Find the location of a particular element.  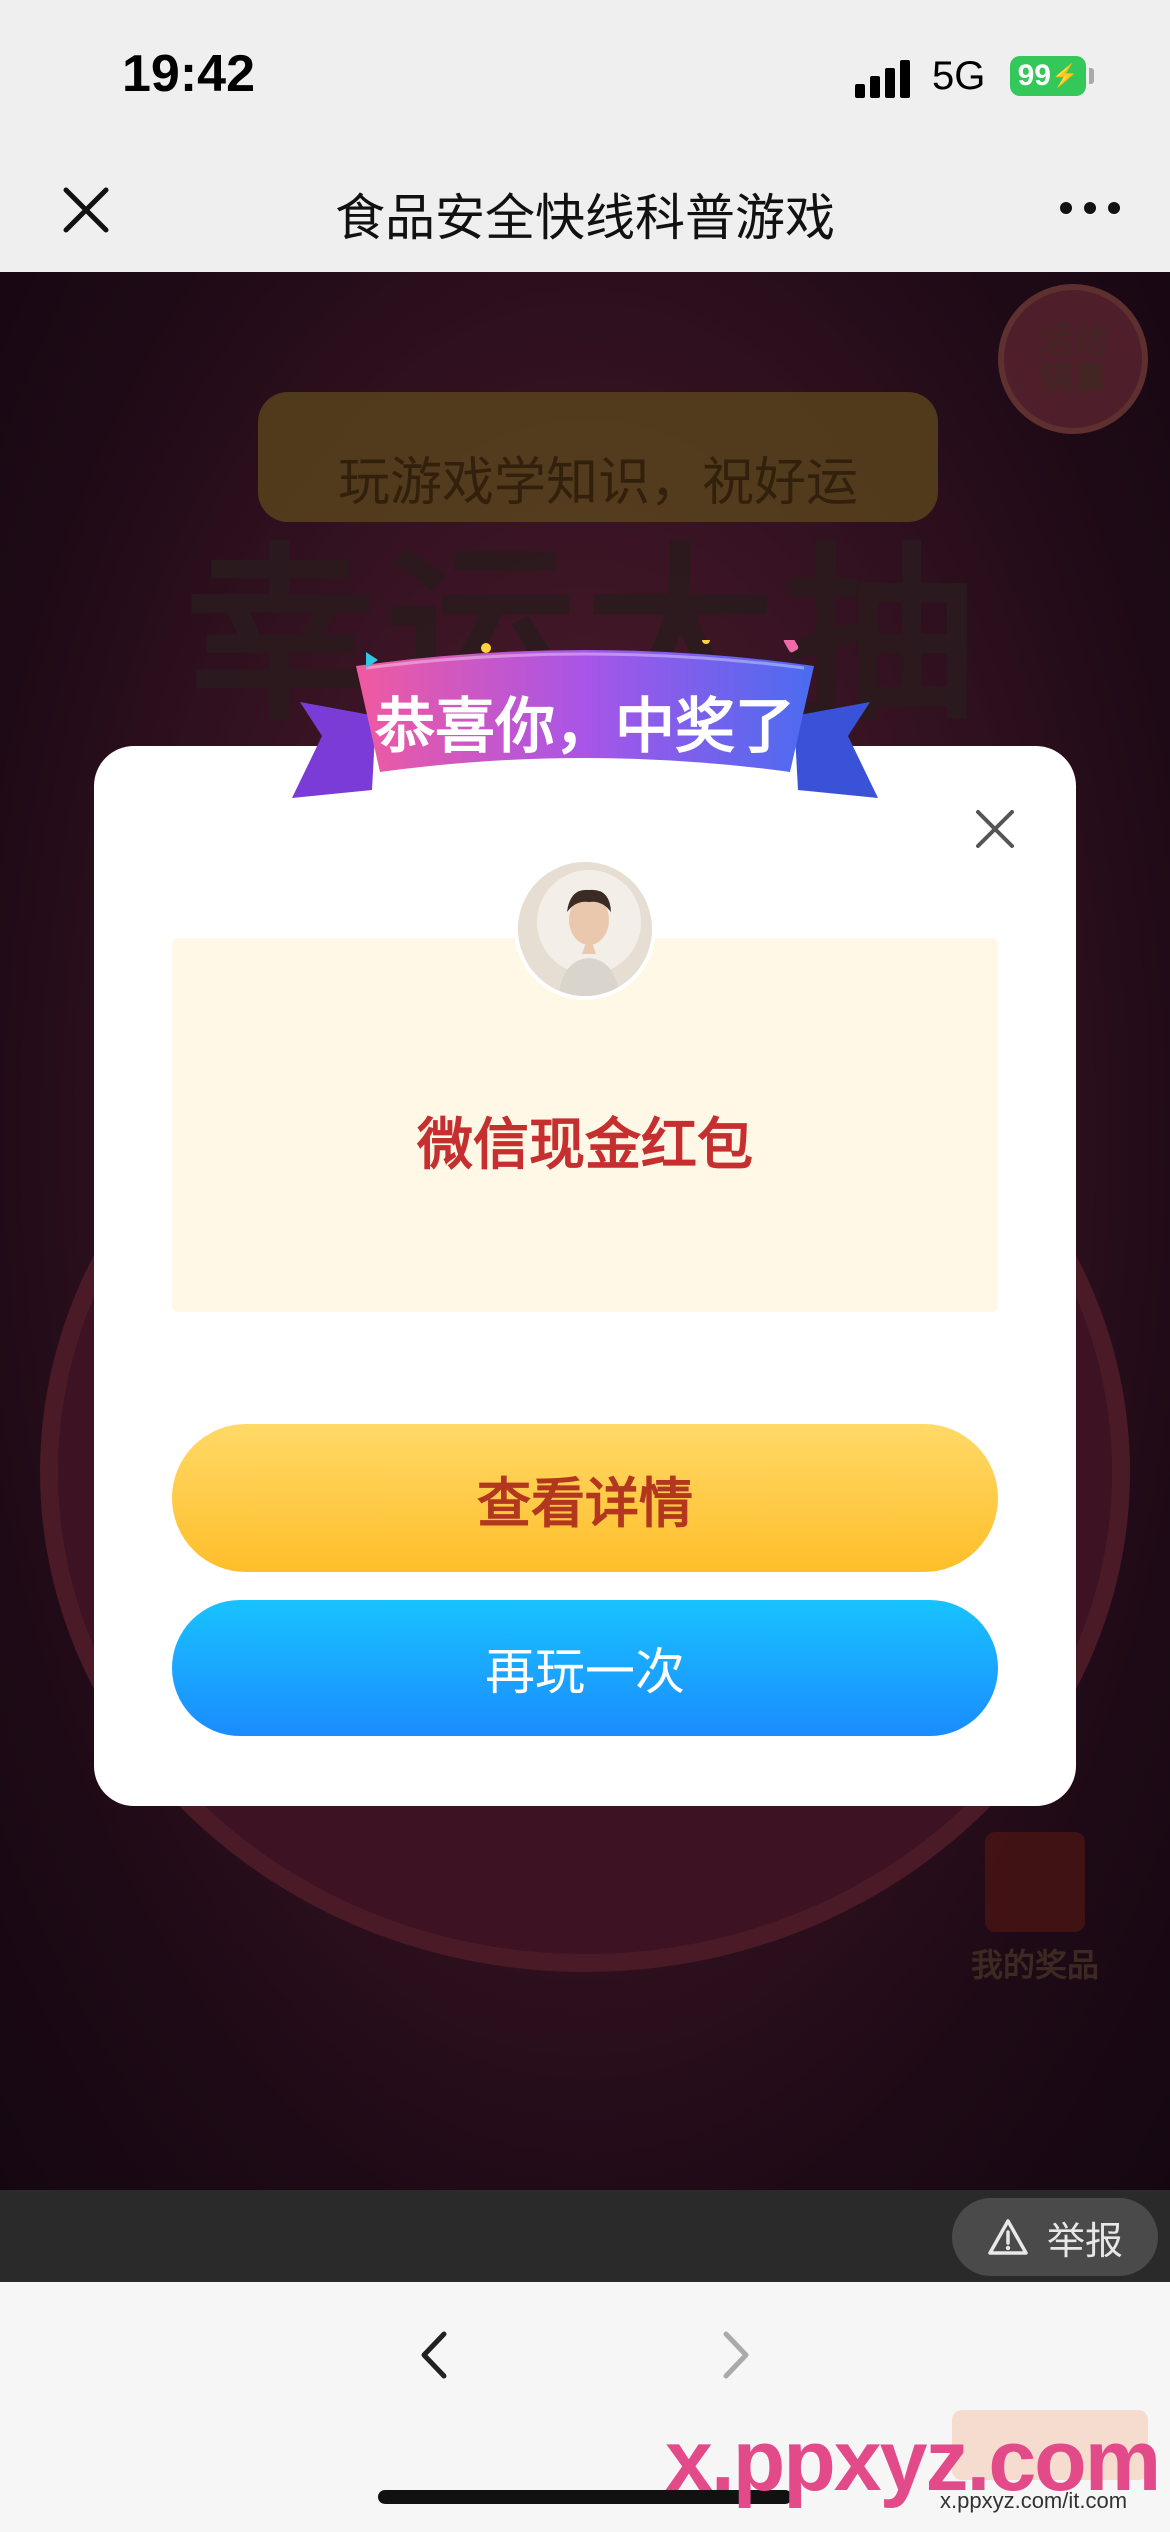

my-prizes-label: 我的奖品 is located at coordinates (1034, 1965).